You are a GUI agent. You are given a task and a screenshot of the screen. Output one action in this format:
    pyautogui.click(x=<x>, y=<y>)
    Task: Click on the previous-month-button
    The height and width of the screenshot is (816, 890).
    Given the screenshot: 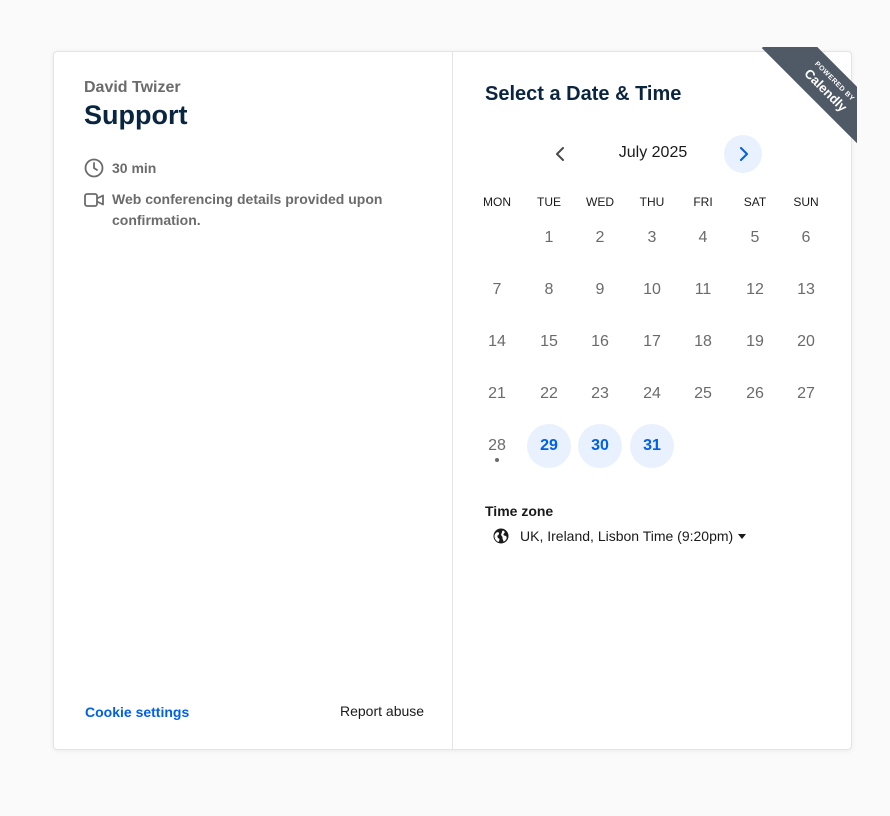 What is the action you would take?
    pyautogui.click(x=561, y=154)
    